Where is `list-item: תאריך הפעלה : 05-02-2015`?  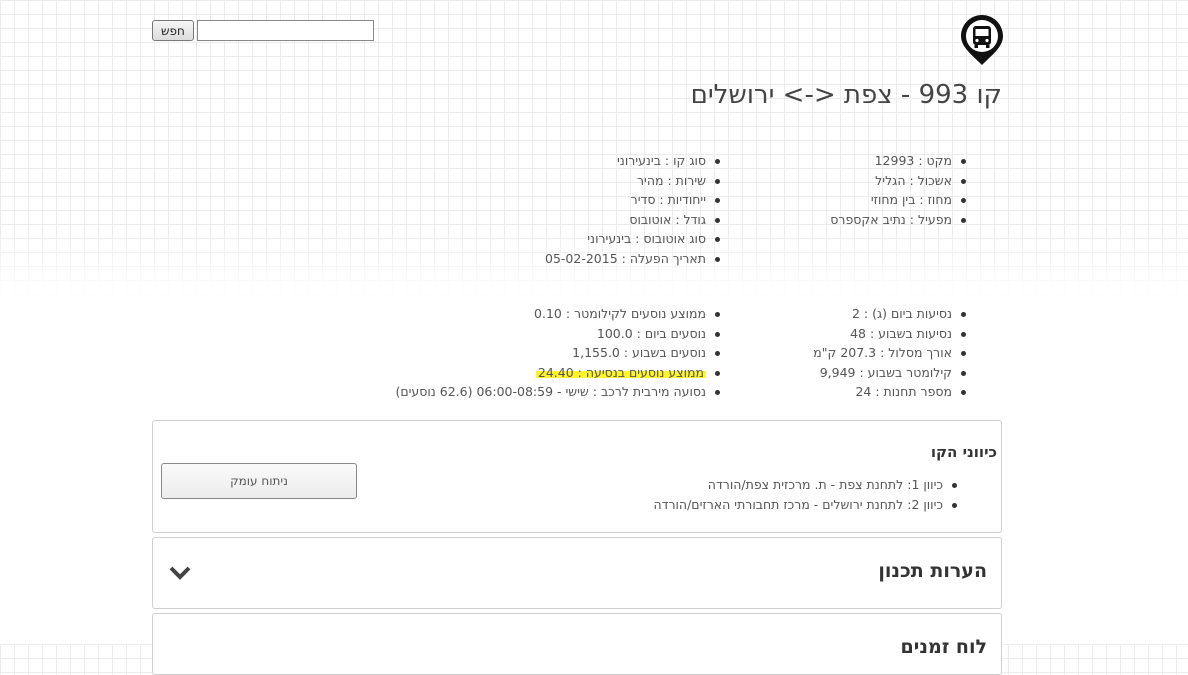 list-item: תאריך הפעלה : 05-02-2015 is located at coordinates (633, 259).